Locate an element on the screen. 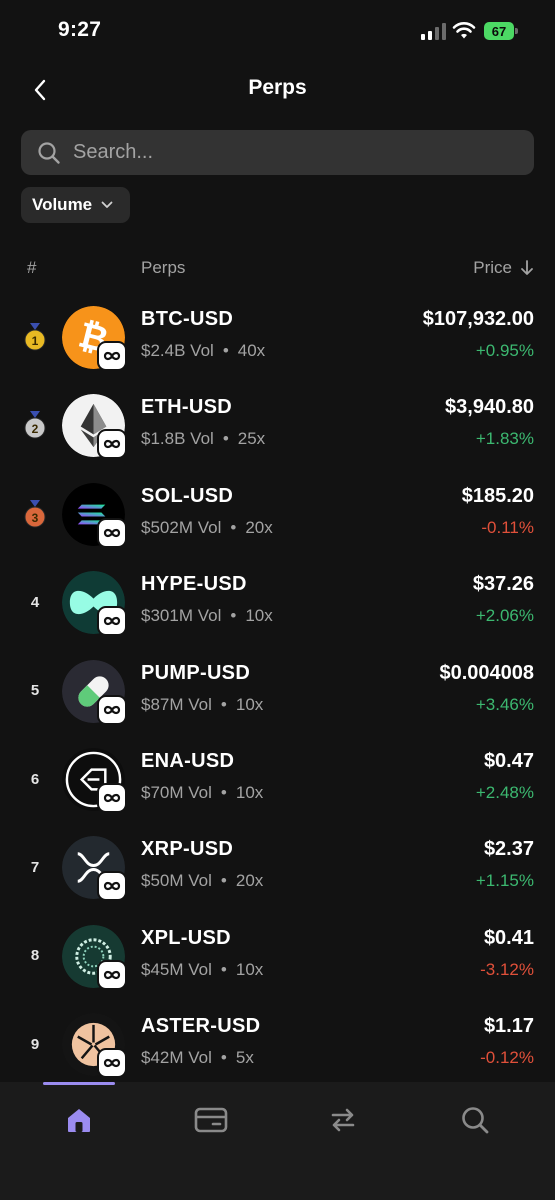  rank-medal-icon: 1 is located at coordinates (35, 337).